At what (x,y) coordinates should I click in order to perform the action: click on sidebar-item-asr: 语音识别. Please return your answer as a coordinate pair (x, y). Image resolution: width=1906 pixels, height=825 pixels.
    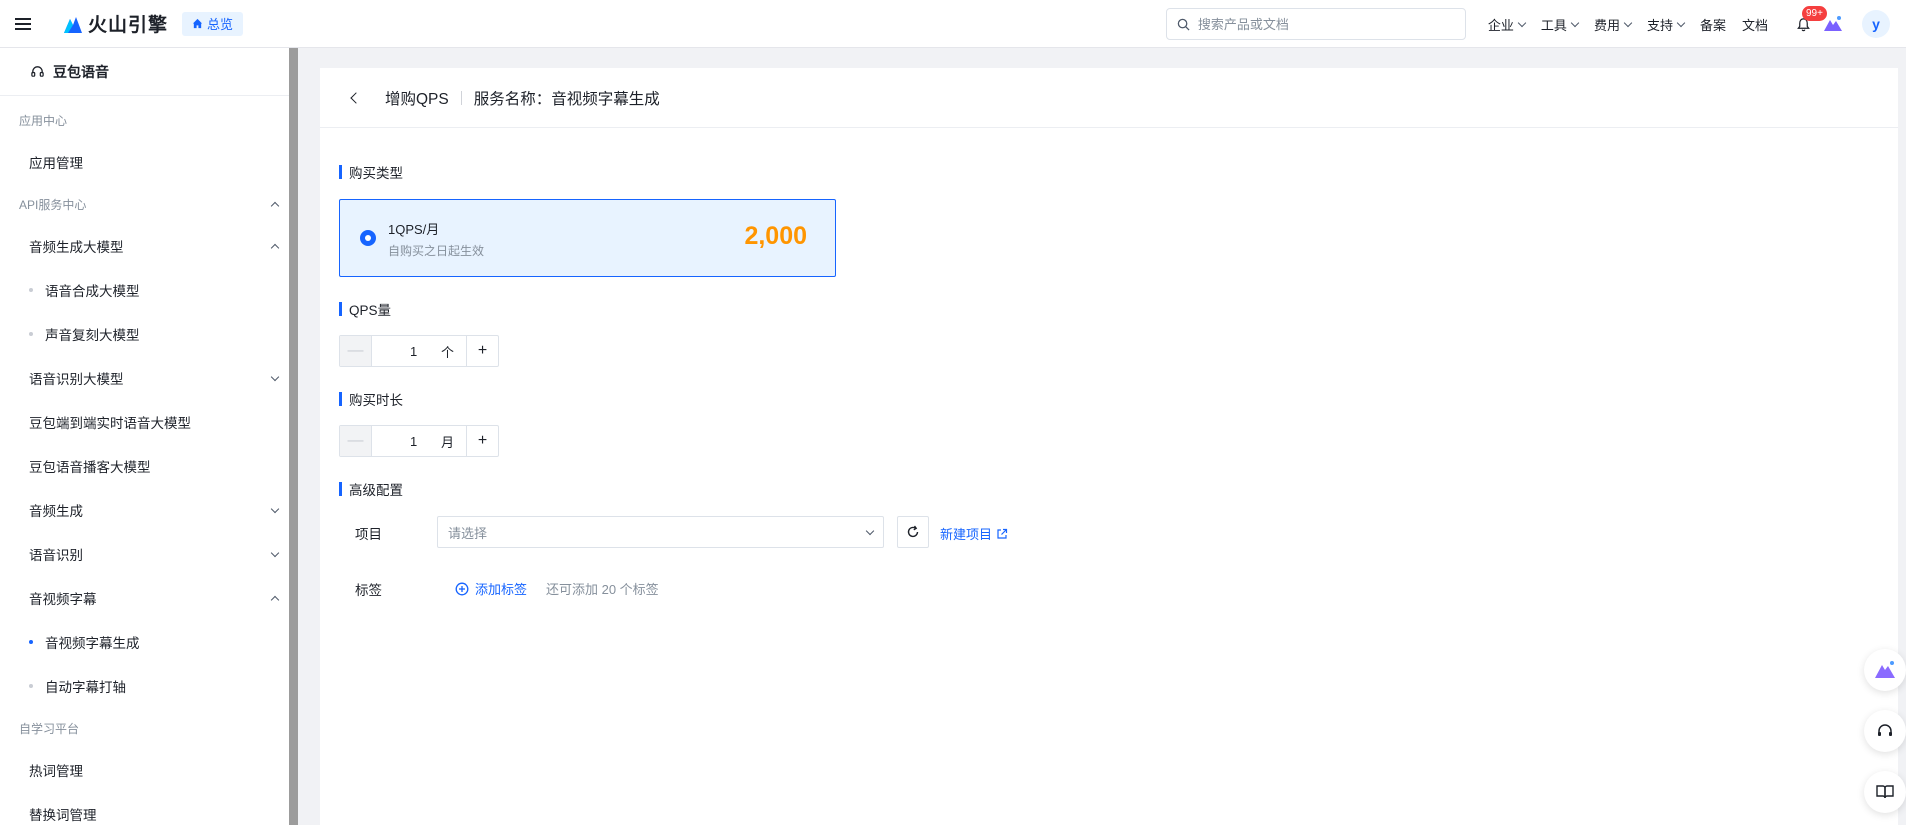
    Looking at the image, I should click on (149, 554).